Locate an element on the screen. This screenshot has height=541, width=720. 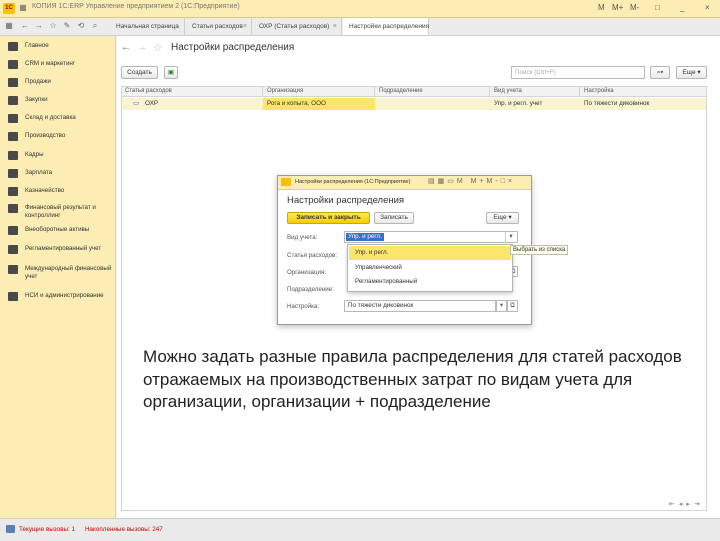
search-icon: ⌕ is located at coordinates (95, 26).